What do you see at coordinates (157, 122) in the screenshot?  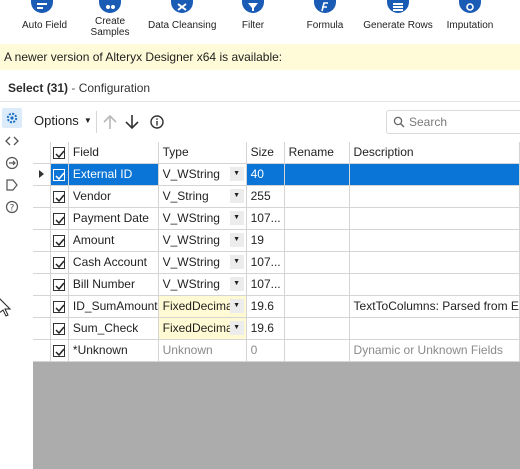 I see `info-button` at bounding box center [157, 122].